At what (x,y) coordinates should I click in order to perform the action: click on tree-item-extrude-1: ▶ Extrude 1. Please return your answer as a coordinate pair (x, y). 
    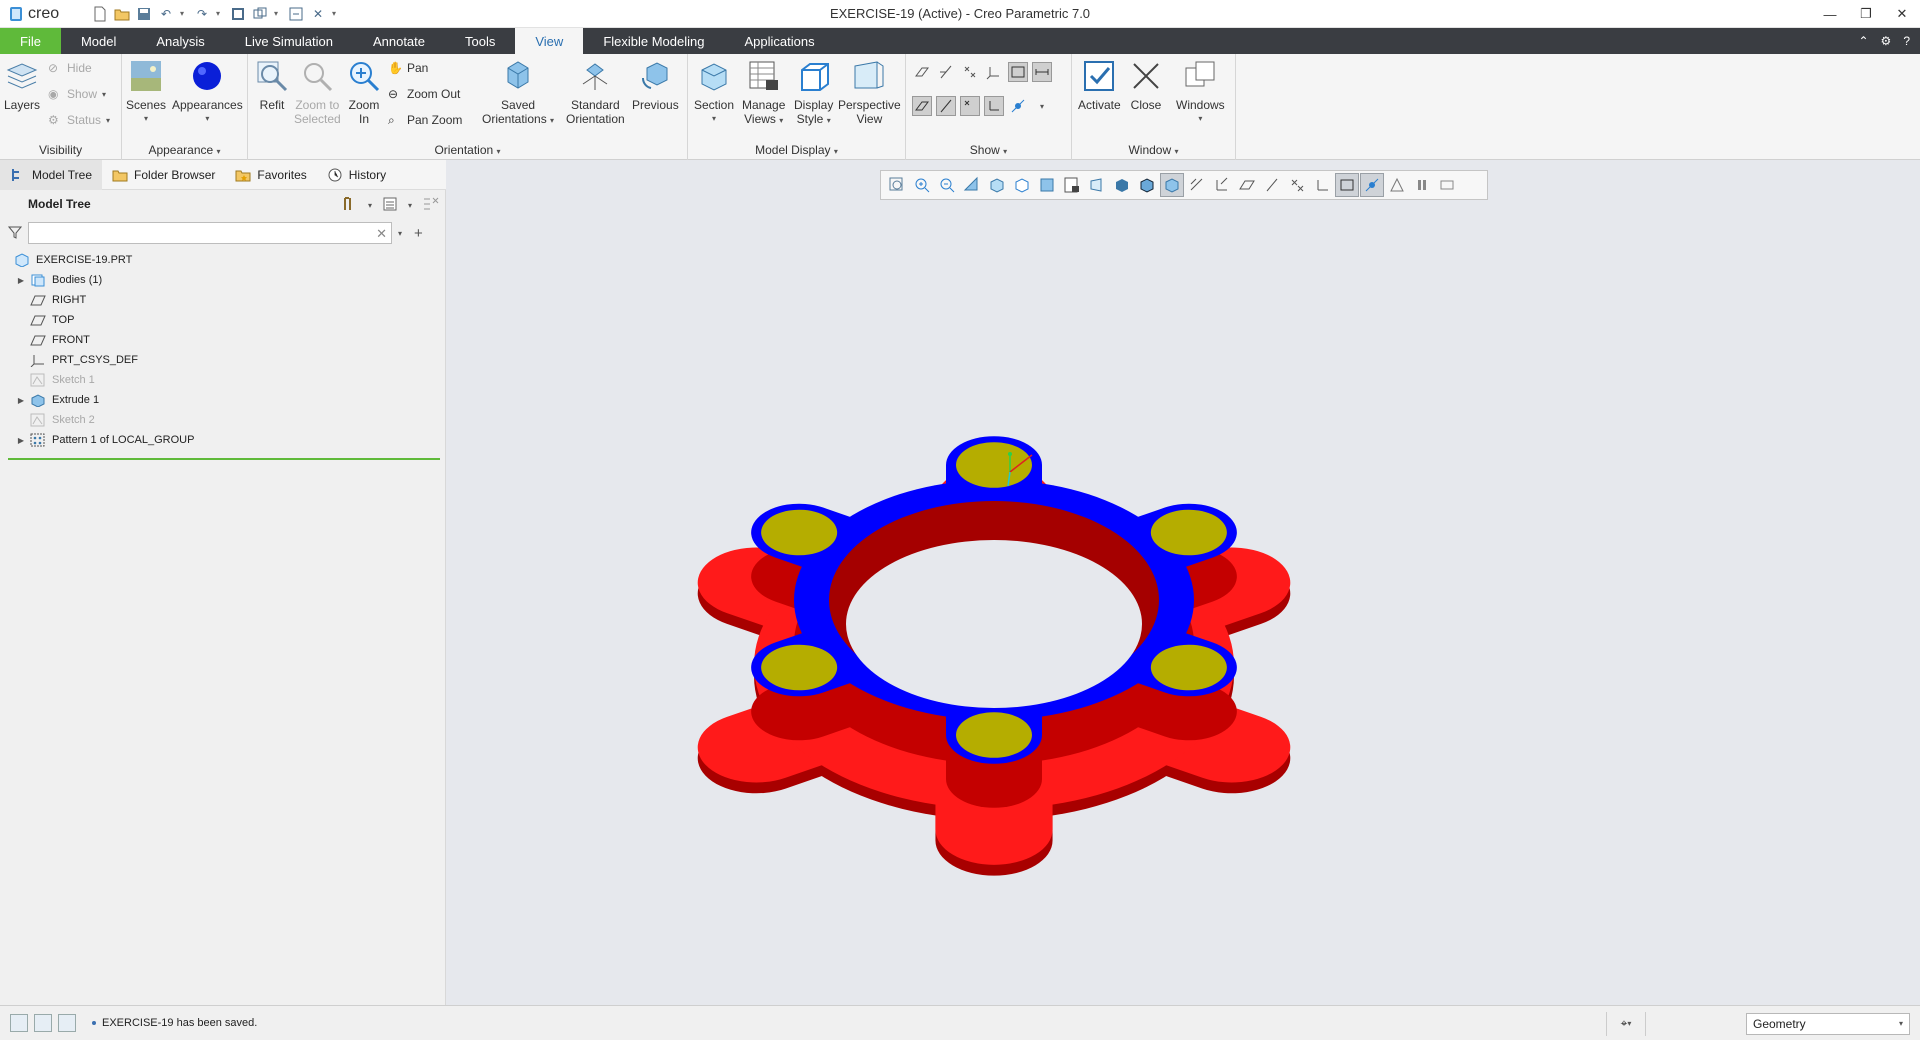
    Looking at the image, I should click on (223, 400).